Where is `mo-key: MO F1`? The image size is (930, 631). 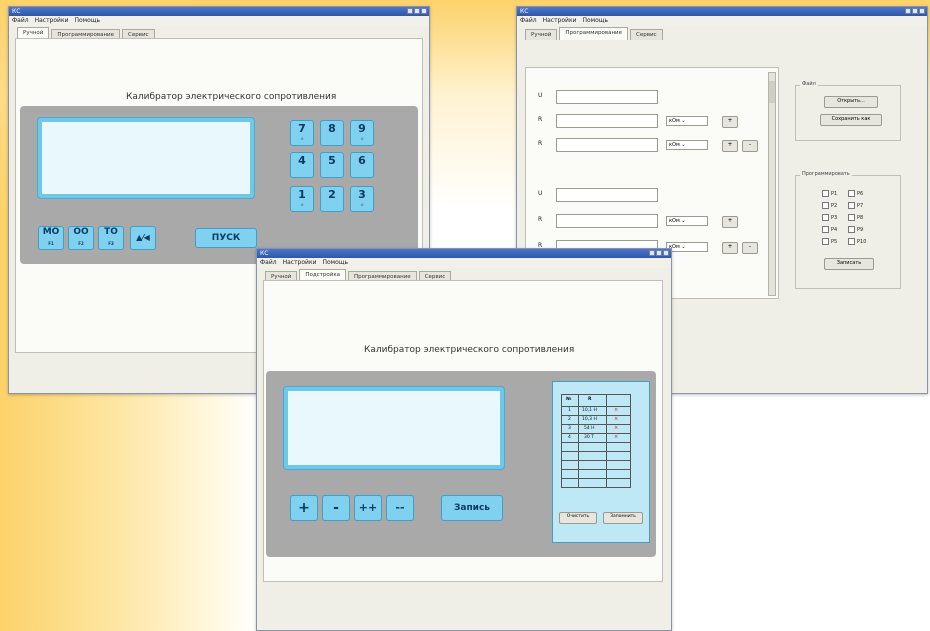
mo-key: MO F1 is located at coordinates (51, 238).